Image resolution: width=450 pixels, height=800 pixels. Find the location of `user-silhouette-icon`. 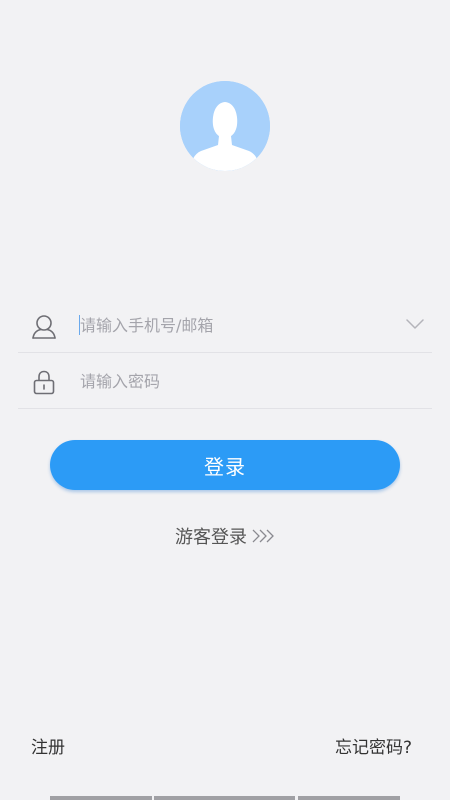

user-silhouette-icon is located at coordinates (225, 126).